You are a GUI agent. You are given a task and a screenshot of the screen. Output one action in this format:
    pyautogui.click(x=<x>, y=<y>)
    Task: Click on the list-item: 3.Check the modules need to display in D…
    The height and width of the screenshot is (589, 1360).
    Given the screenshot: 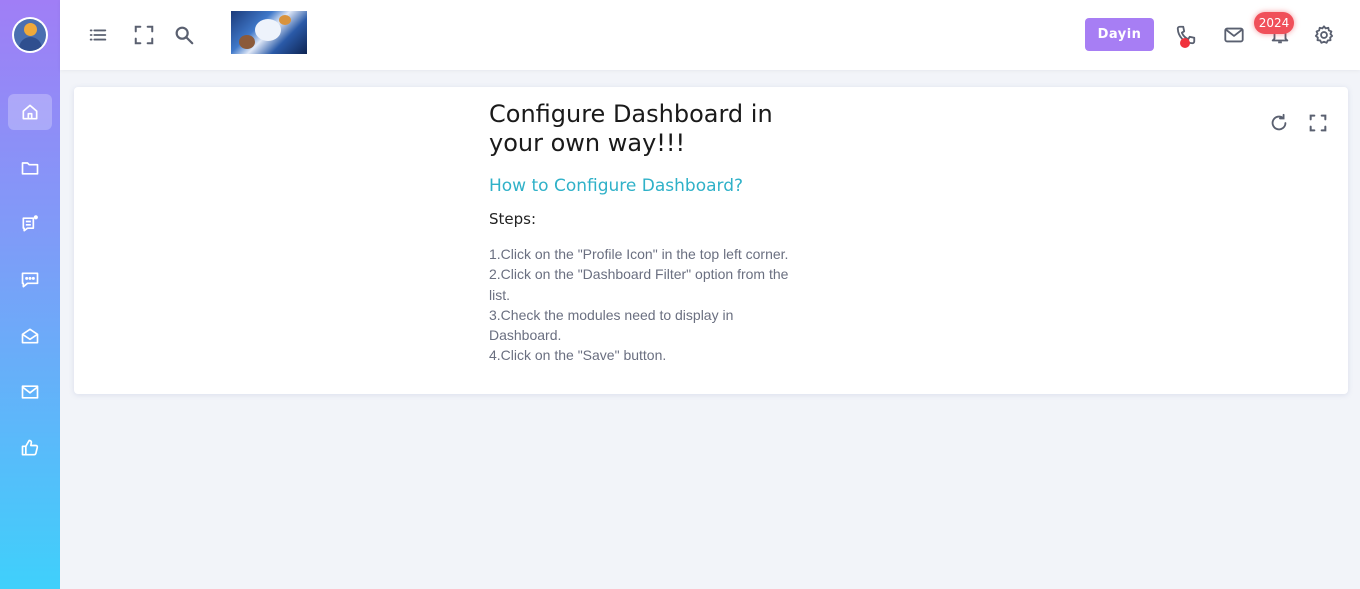 What is the action you would take?
    pyautogui.click(x=611, y=325)
    